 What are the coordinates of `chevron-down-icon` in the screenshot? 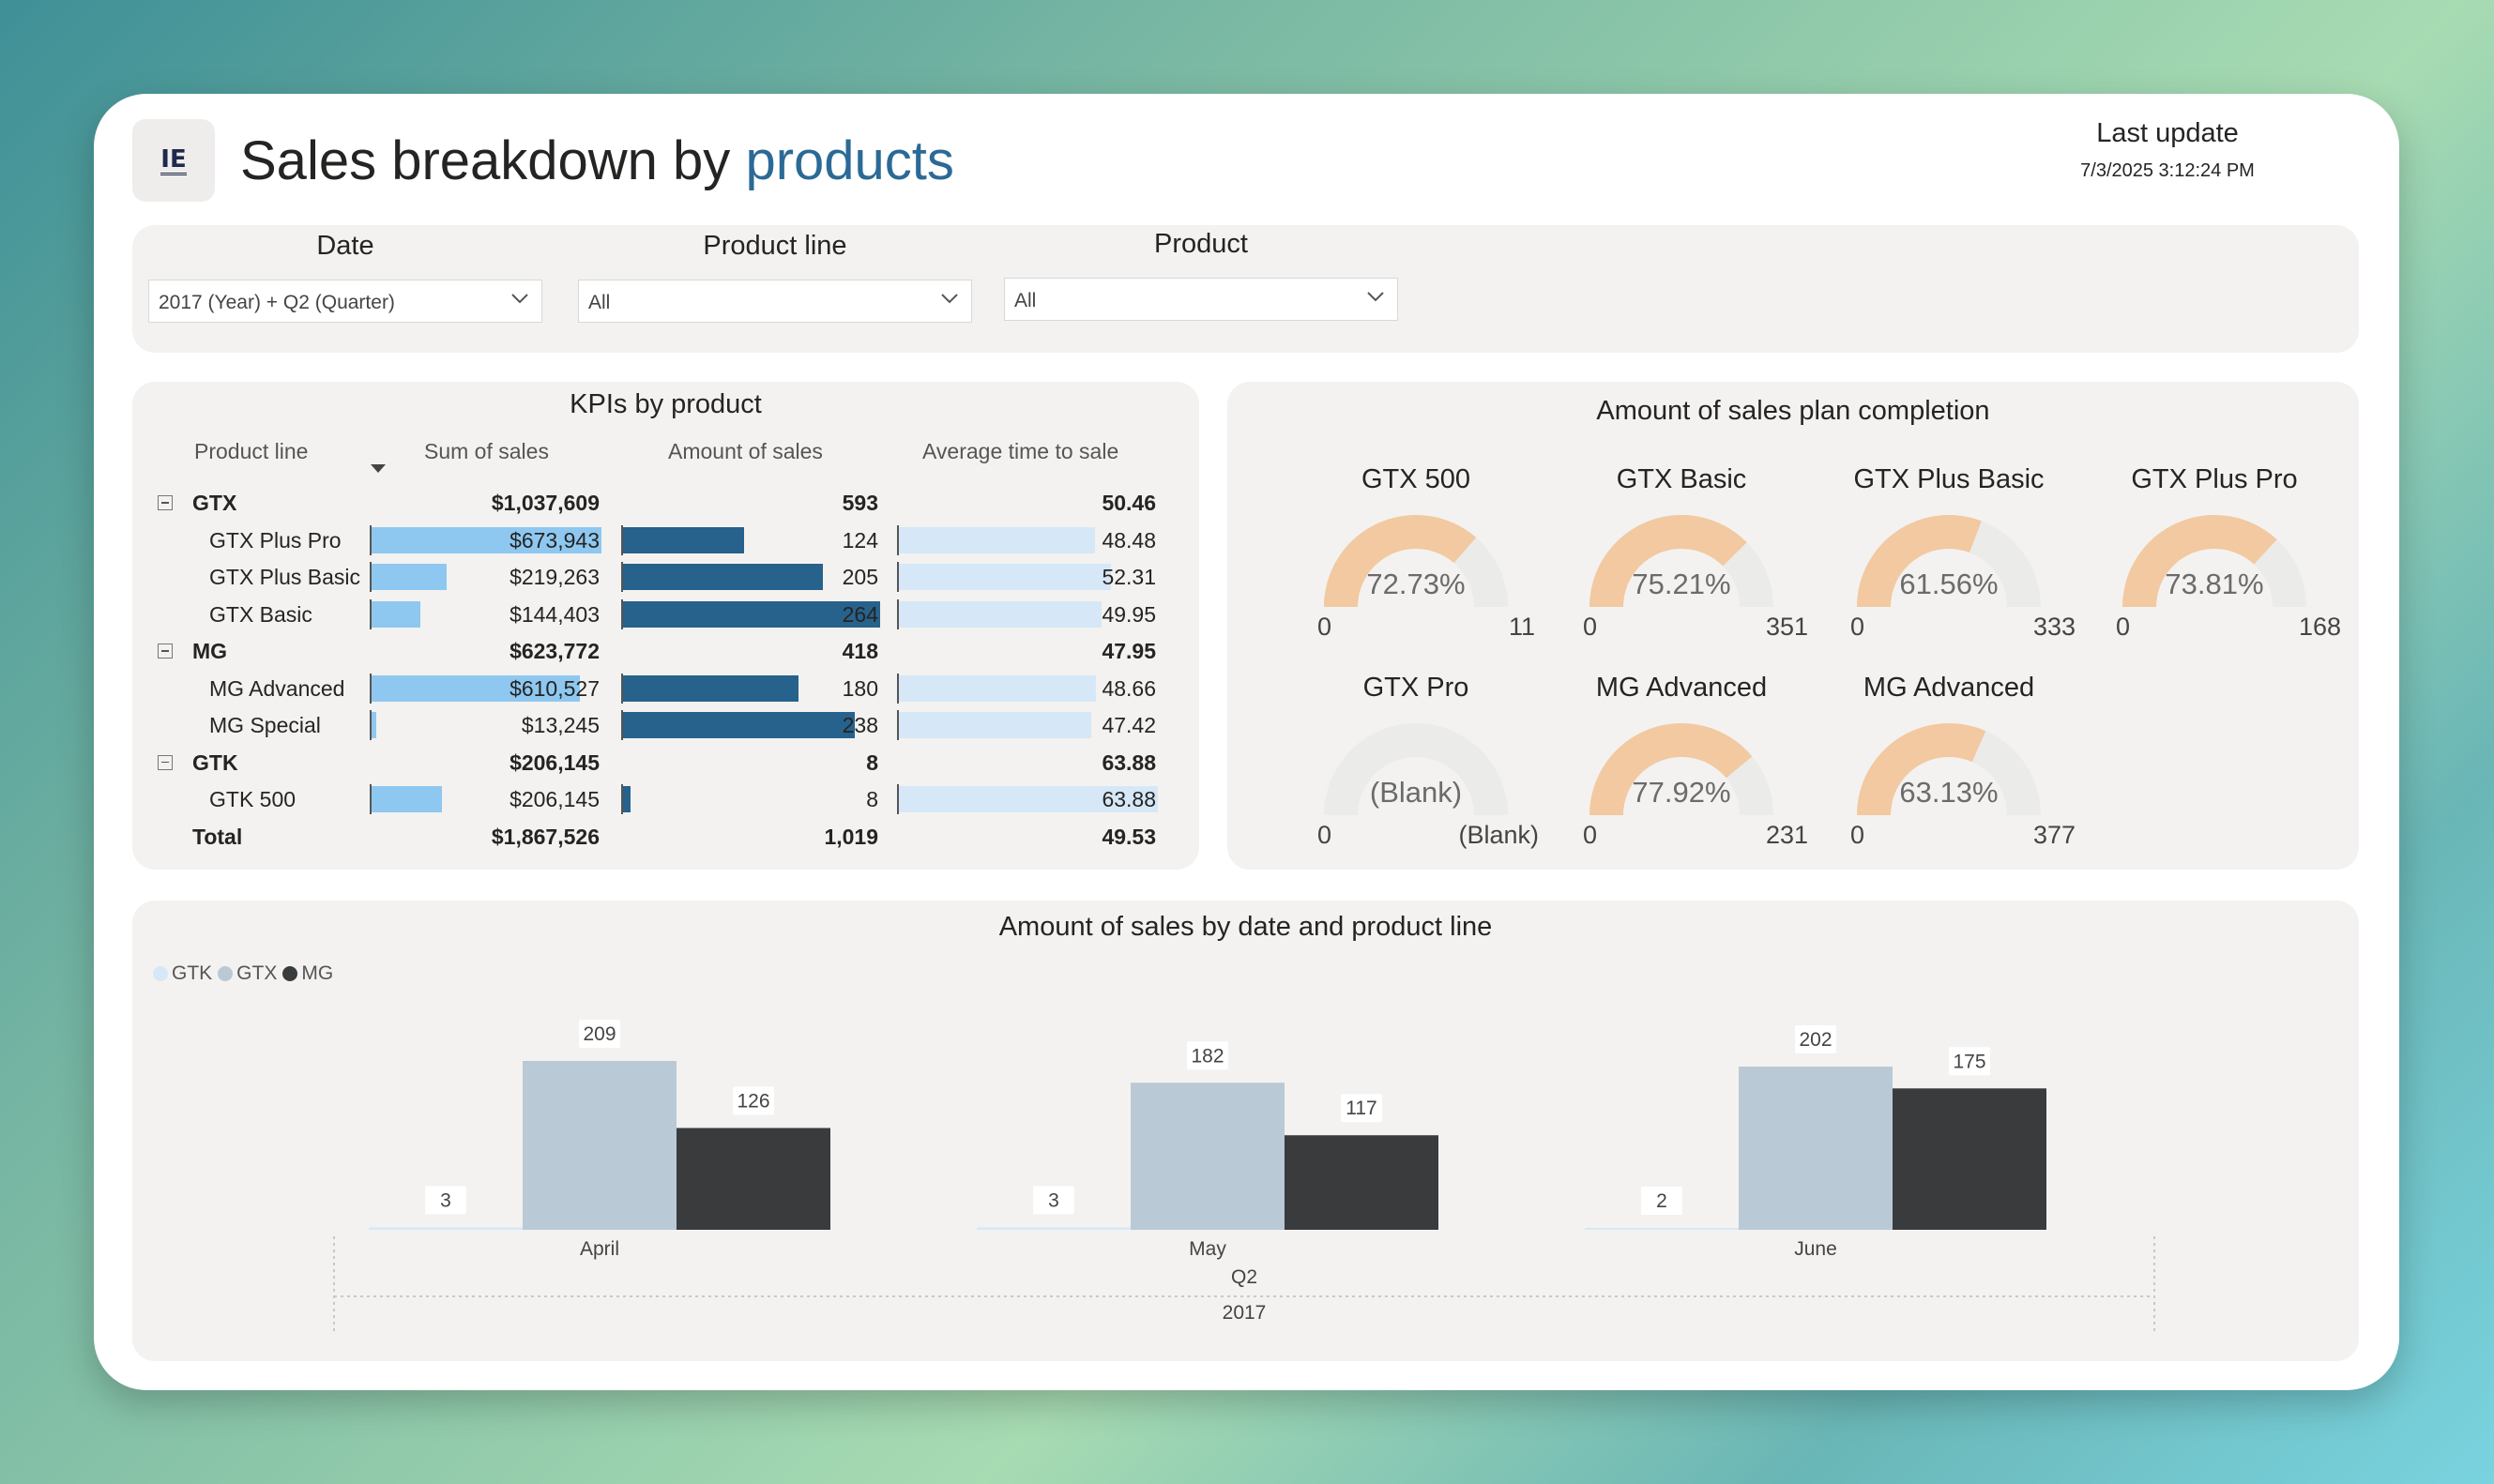 It's located at (949, 299).